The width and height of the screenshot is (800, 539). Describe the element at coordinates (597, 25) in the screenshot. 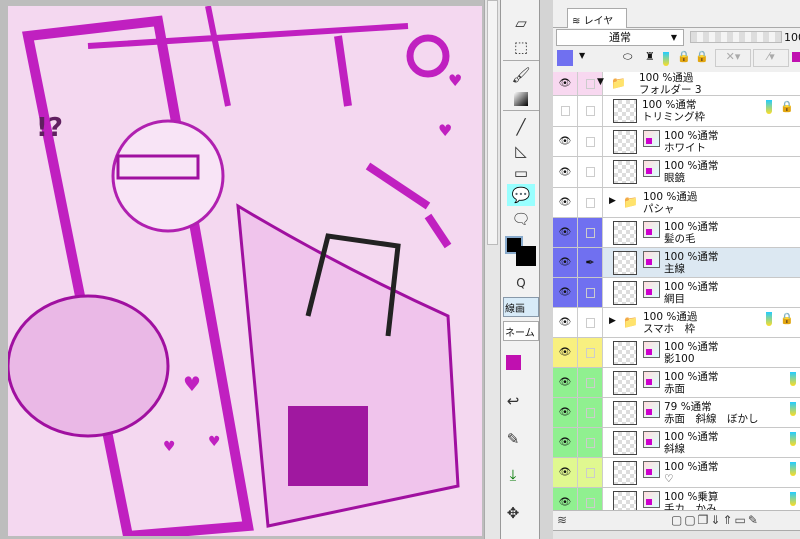

I see `tab-layer: ≋ レイヤー` at that location.